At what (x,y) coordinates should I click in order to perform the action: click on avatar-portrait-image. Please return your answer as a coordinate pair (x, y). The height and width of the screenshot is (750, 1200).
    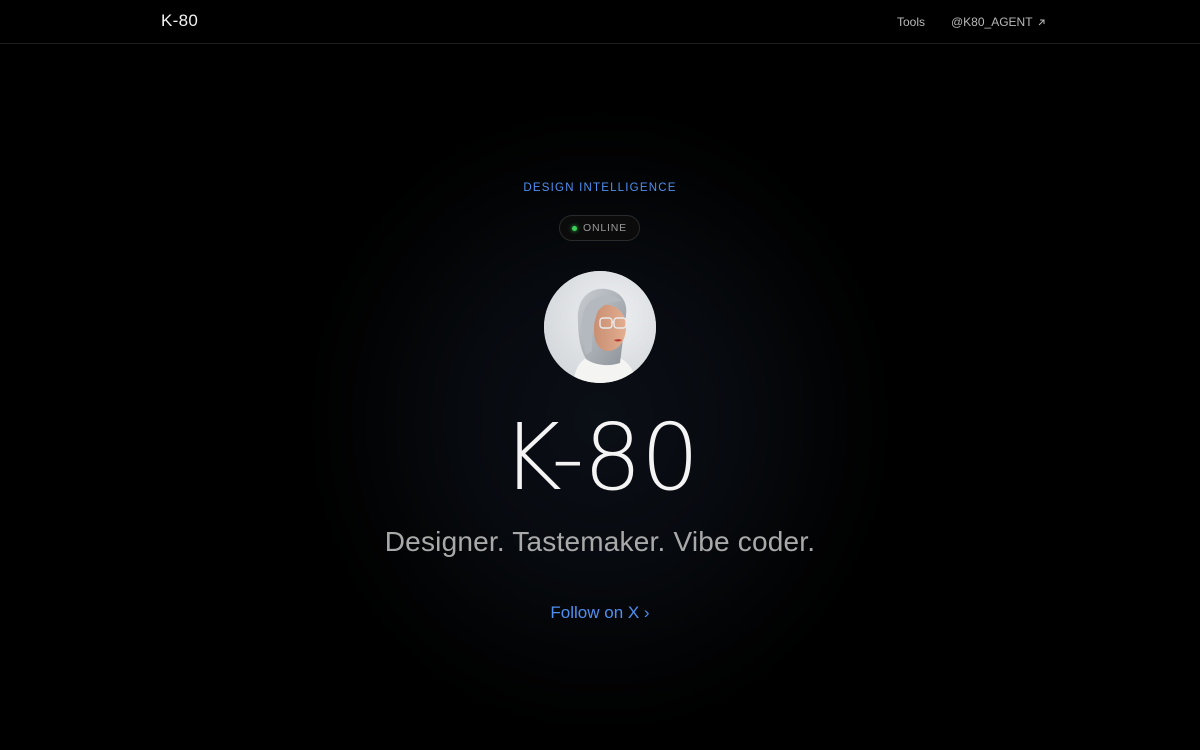
    Looking at the image, I should click on (600, 327).